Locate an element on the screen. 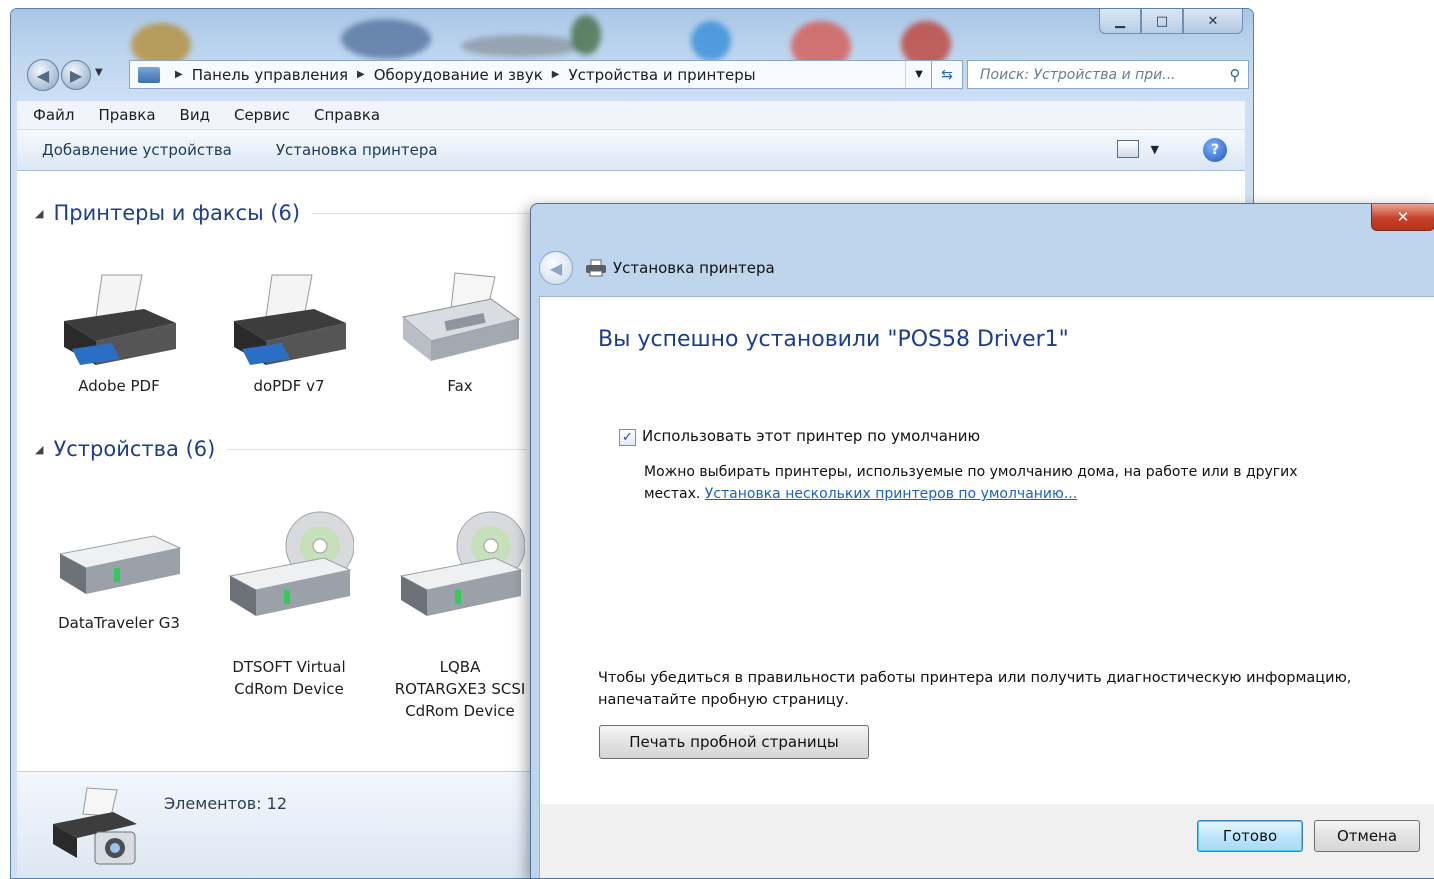  back-button: ◀ is located at coordinates (43, 75).